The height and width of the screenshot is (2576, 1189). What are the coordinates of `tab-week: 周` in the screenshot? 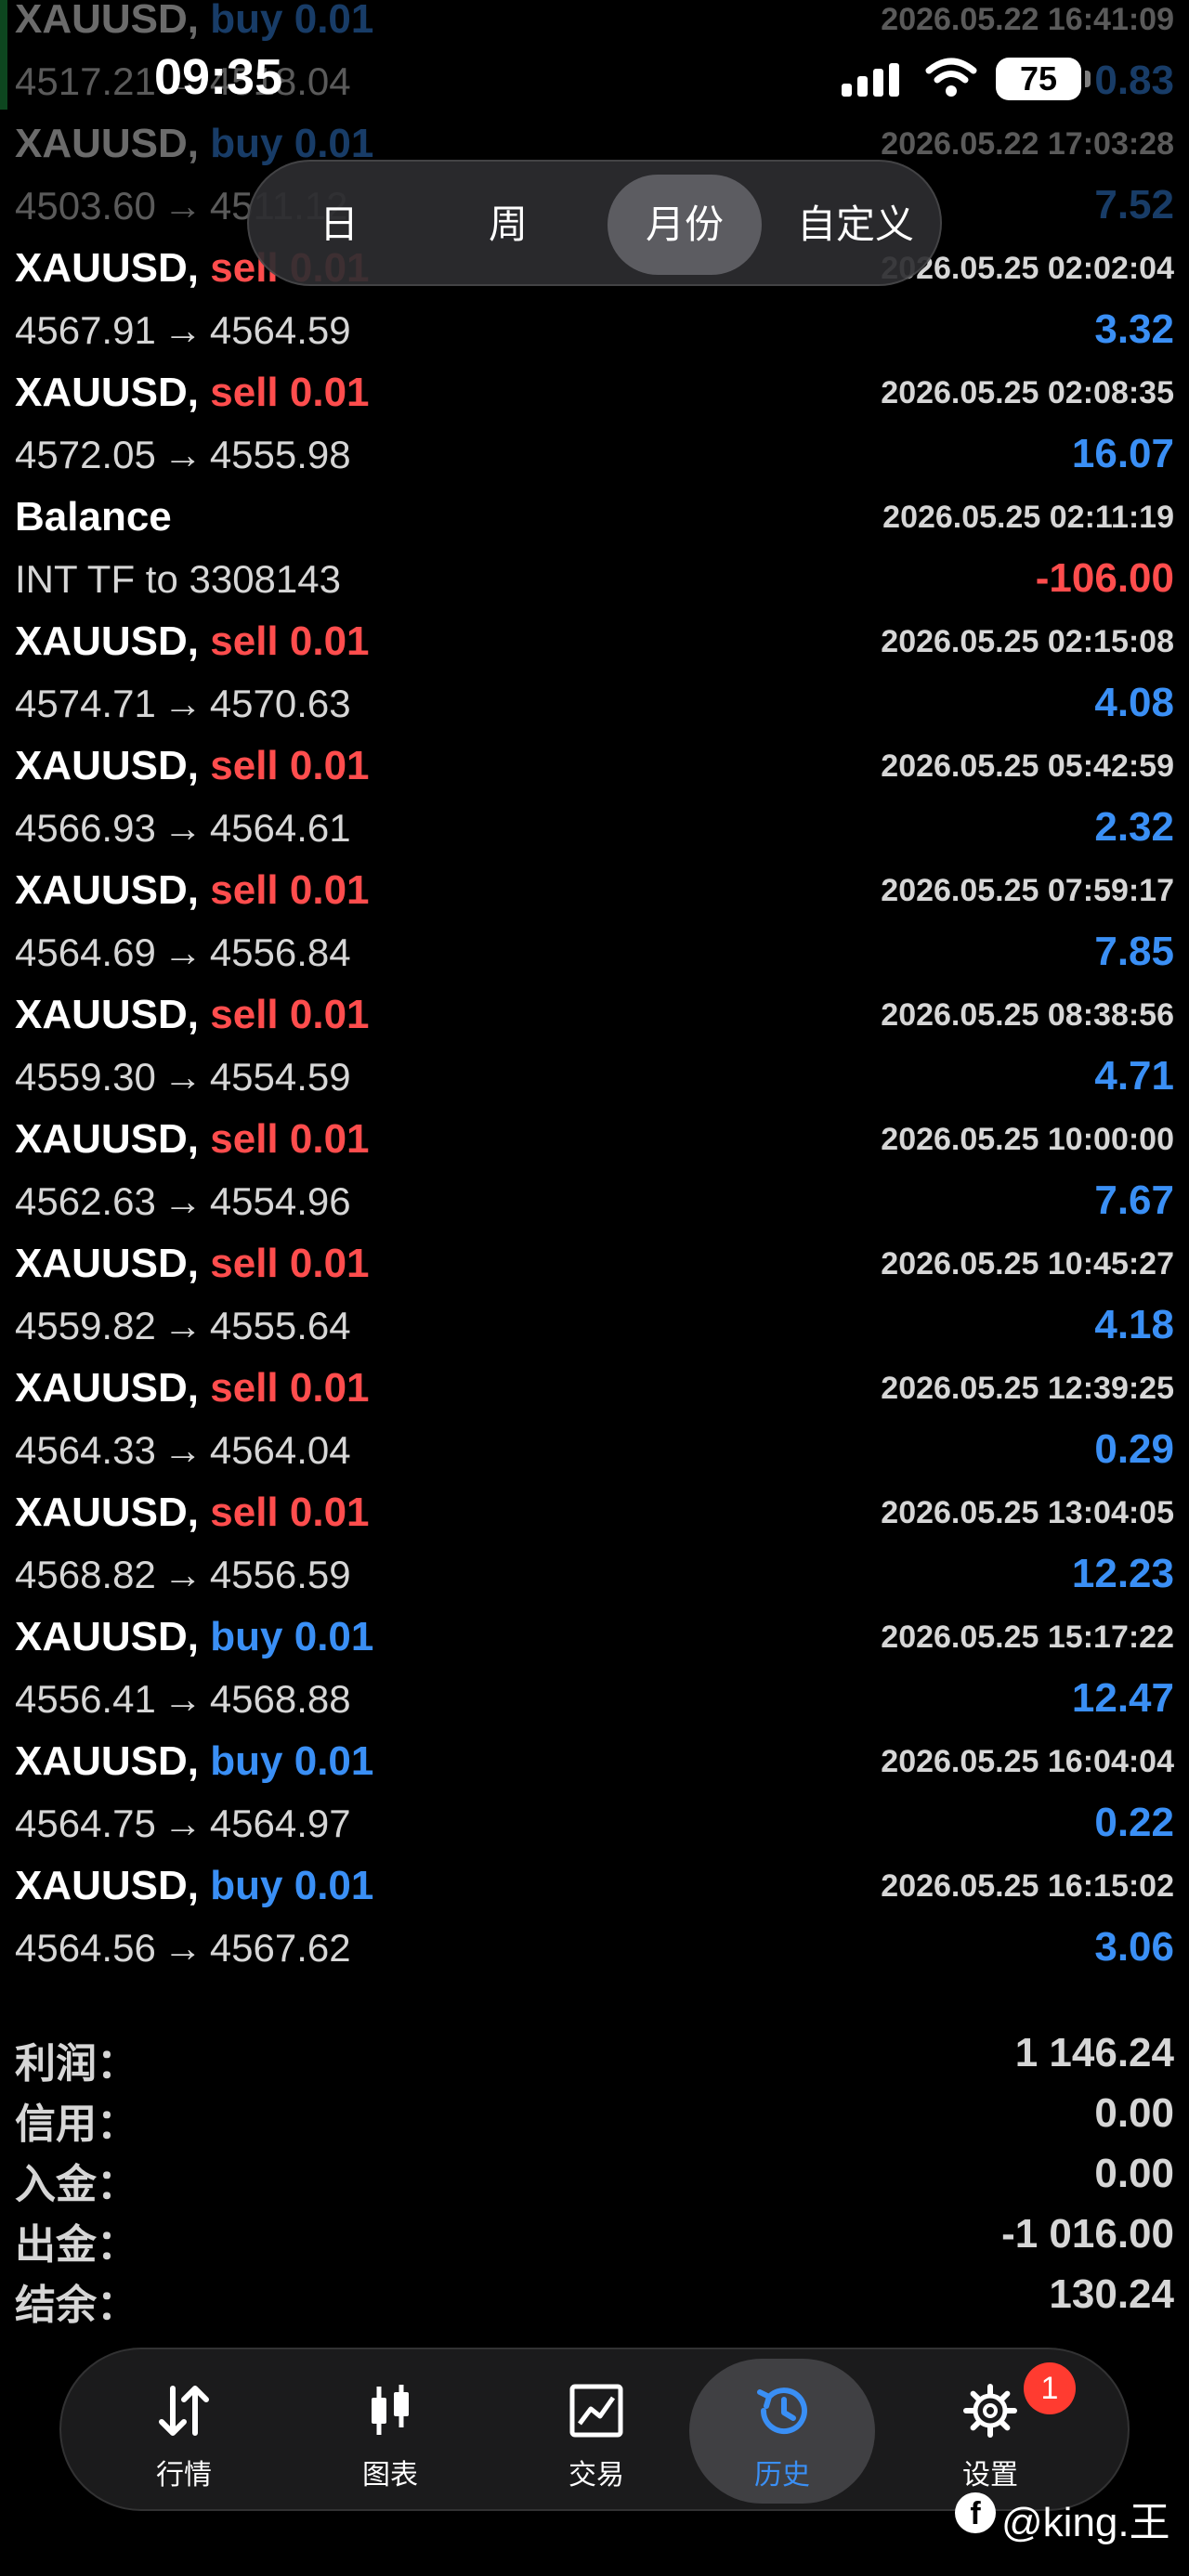 It's located at (508, 225).